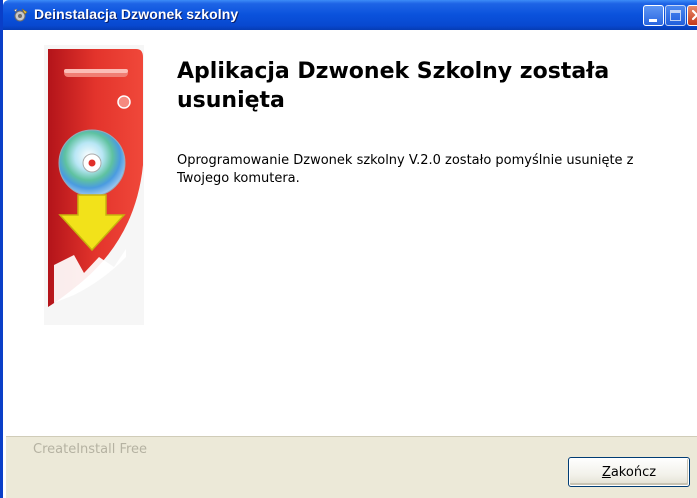 The height and width of the screenshot is (498, 697). Describe the element at coordinates (653, 15) in the screenshot. I see `minimize-button` at that location.